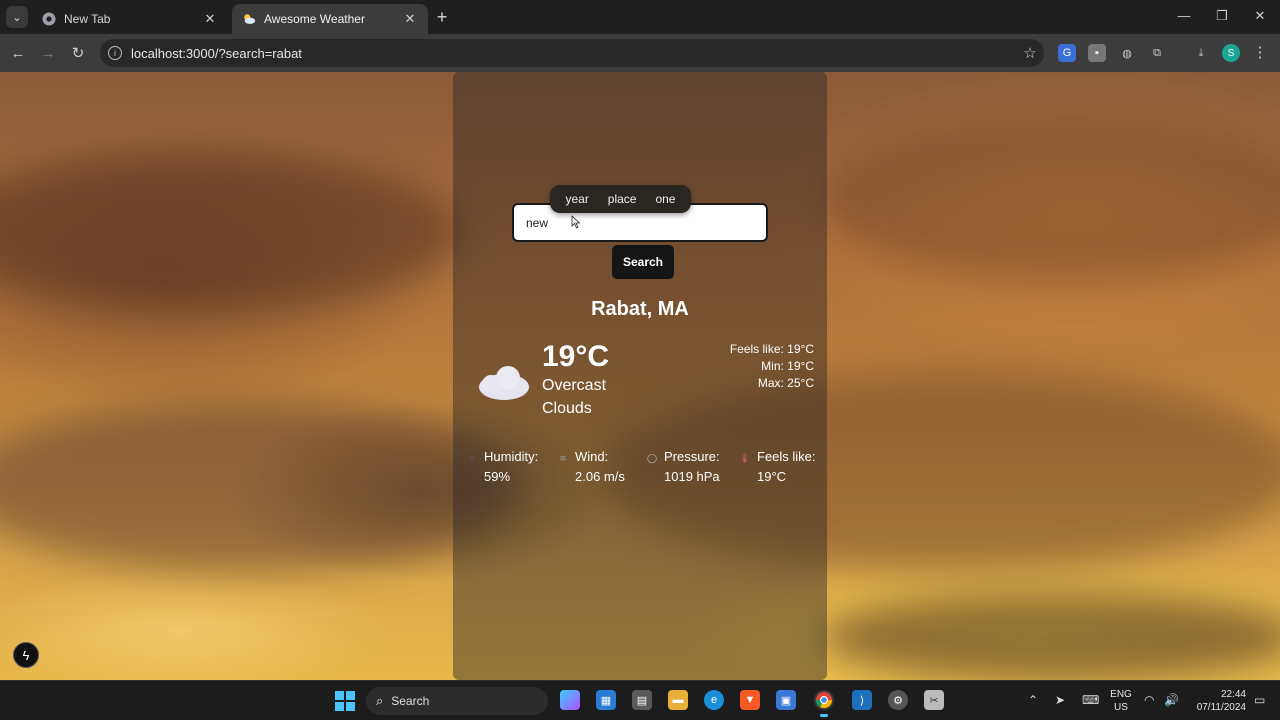 The width and height of the screenshot is (1280, 720). I want to click on temperature-summary: Feels like: 19°C Min: 19°C Max: 25°C, so click(772, 366).